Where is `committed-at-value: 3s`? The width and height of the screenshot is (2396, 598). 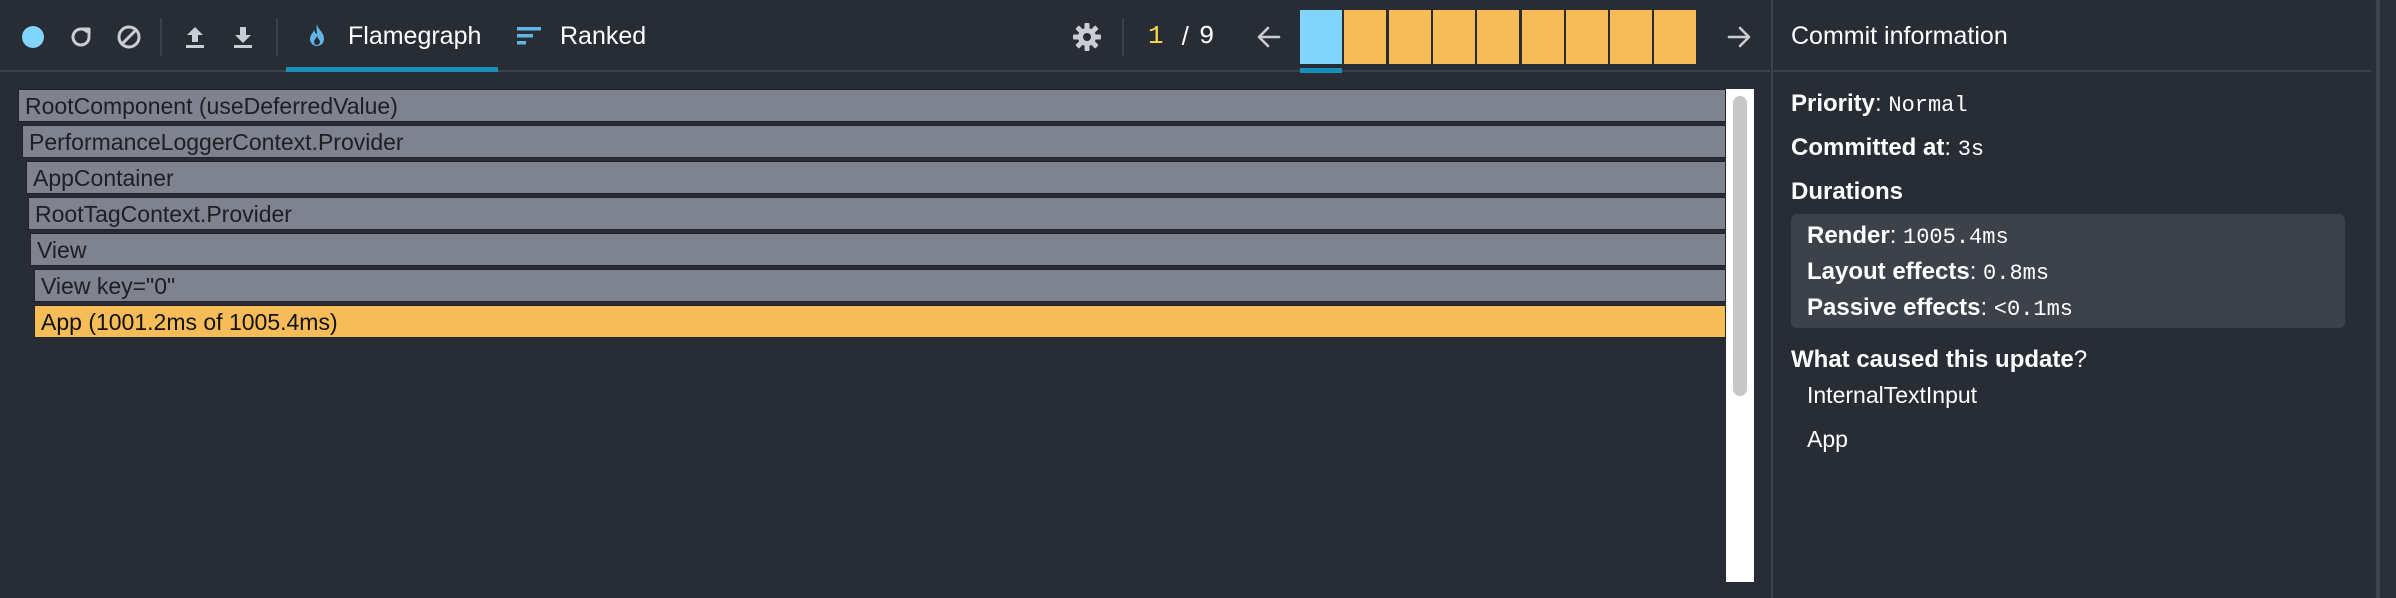
committed-at-value: 3s is located at coordinates (1971, 149).